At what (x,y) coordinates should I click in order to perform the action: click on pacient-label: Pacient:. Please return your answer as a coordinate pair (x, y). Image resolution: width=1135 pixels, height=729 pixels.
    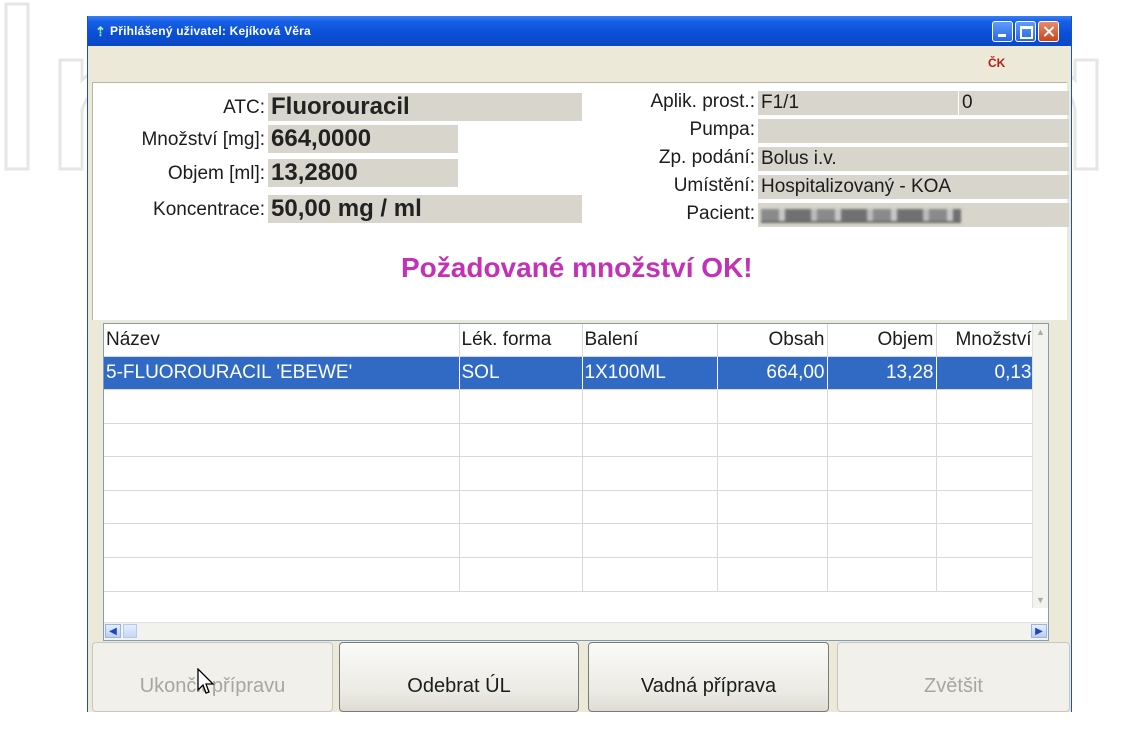
    Looking at the image, I should click on (720, 213).